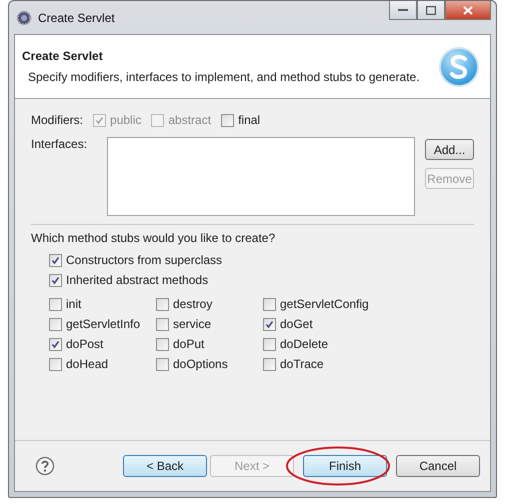 The image size is (507, 504). I want to click on page-title: Create Servlet, so click(63, 56).